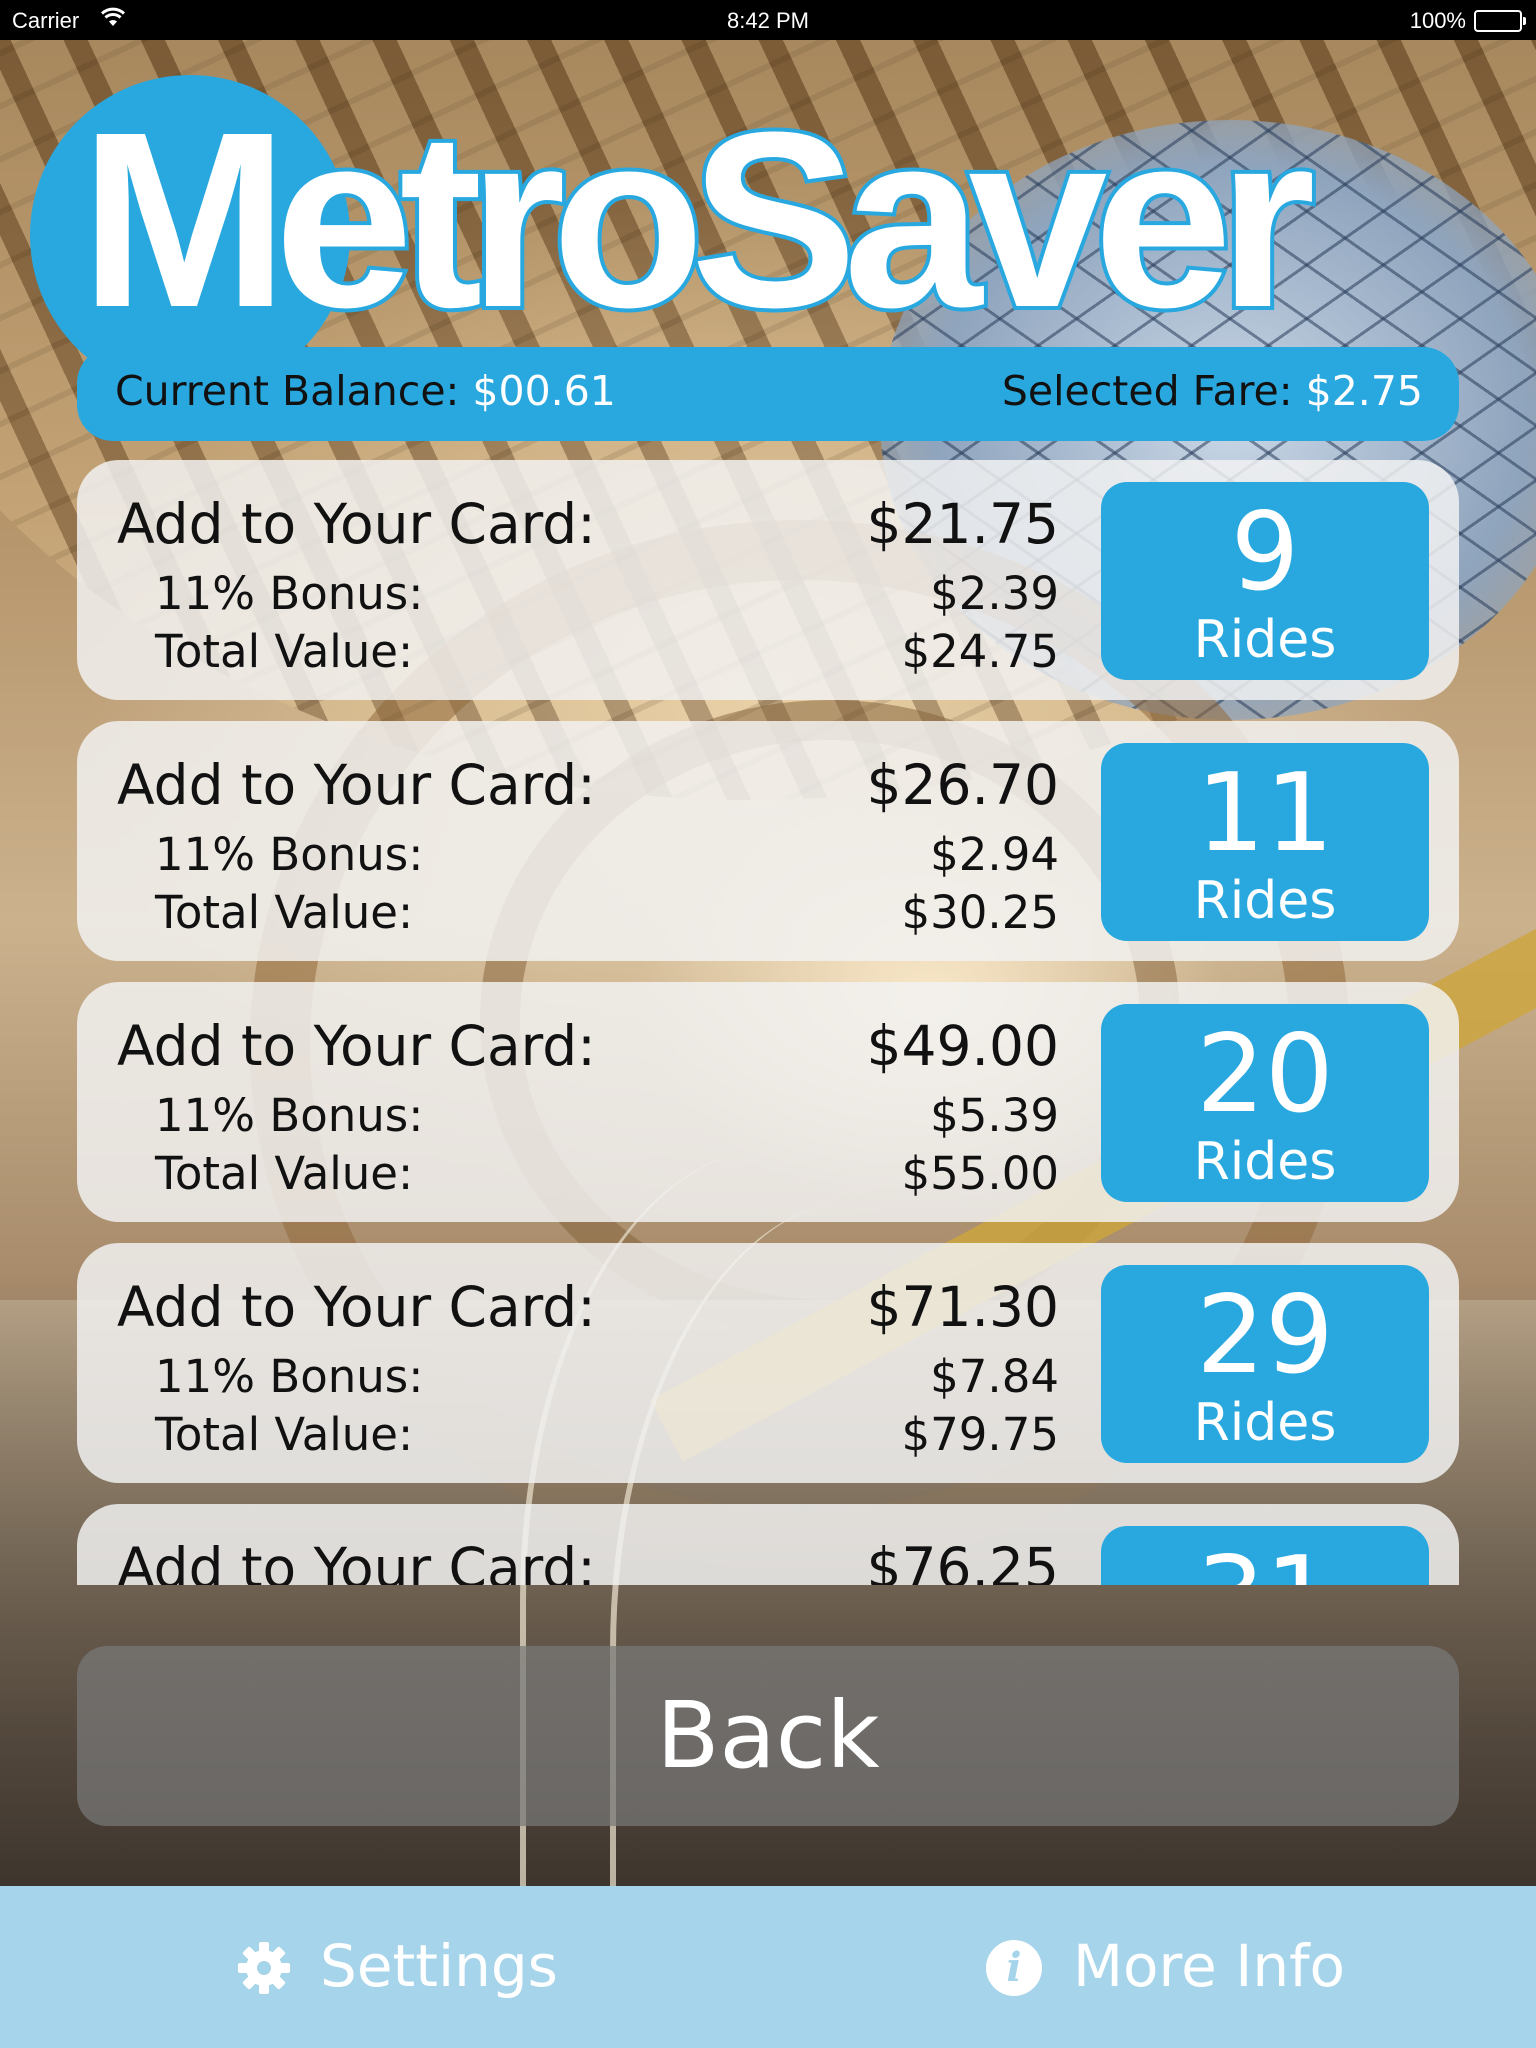 This screenshot has width=1536, height=2048. What do you see at coordinates (264, 1968) in the screenshot?
I see `gear-icon` at bounding box center [264, 1968].